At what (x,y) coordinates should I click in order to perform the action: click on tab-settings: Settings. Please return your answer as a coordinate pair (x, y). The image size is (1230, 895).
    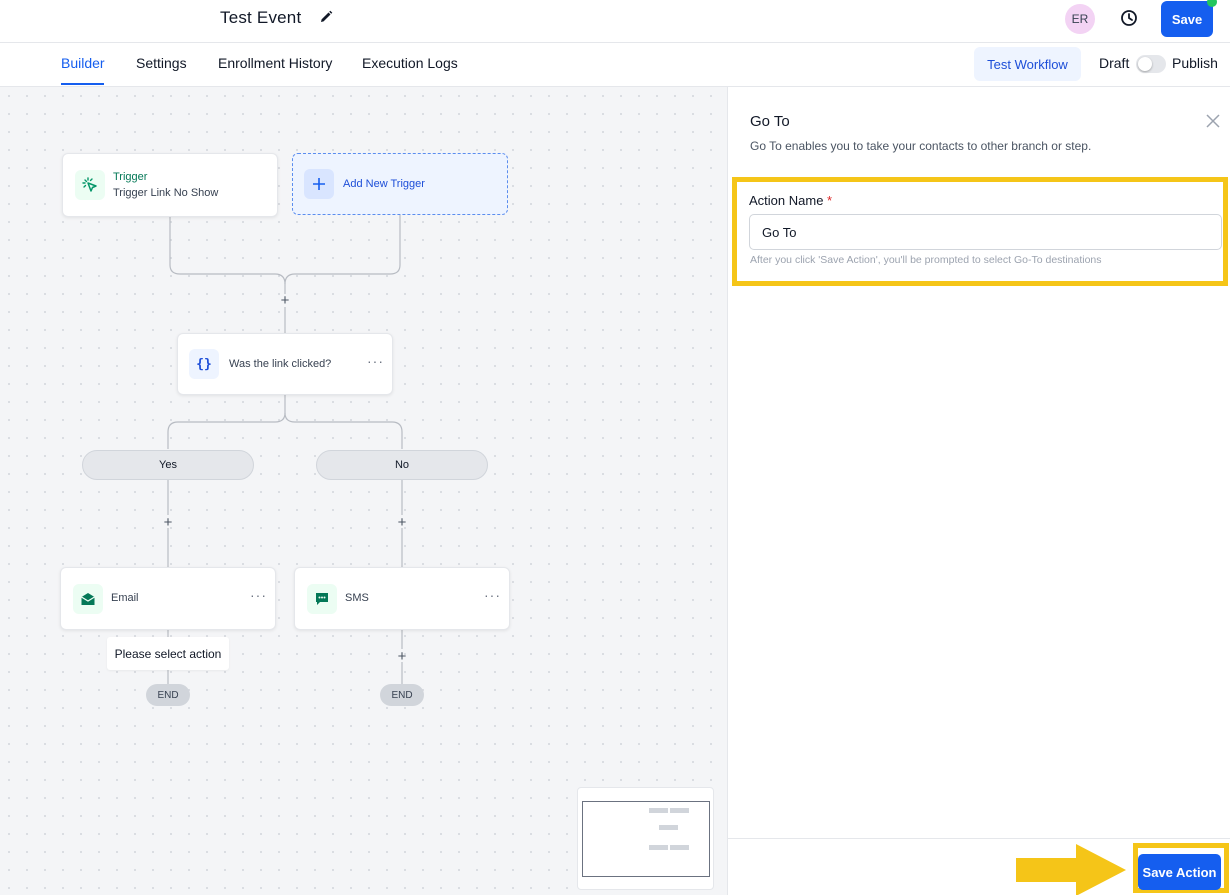
    Looking at the image, I should click on (161, 63).